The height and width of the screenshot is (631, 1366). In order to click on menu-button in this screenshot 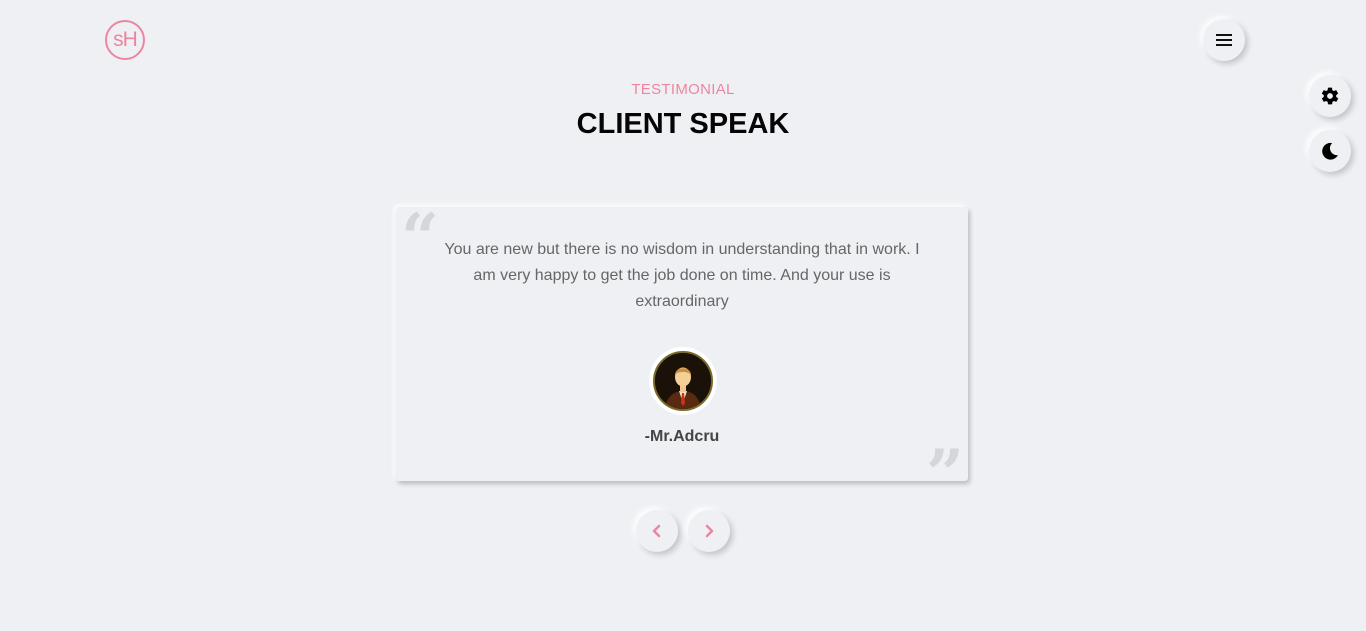, I will do `click(1224, 40)`.